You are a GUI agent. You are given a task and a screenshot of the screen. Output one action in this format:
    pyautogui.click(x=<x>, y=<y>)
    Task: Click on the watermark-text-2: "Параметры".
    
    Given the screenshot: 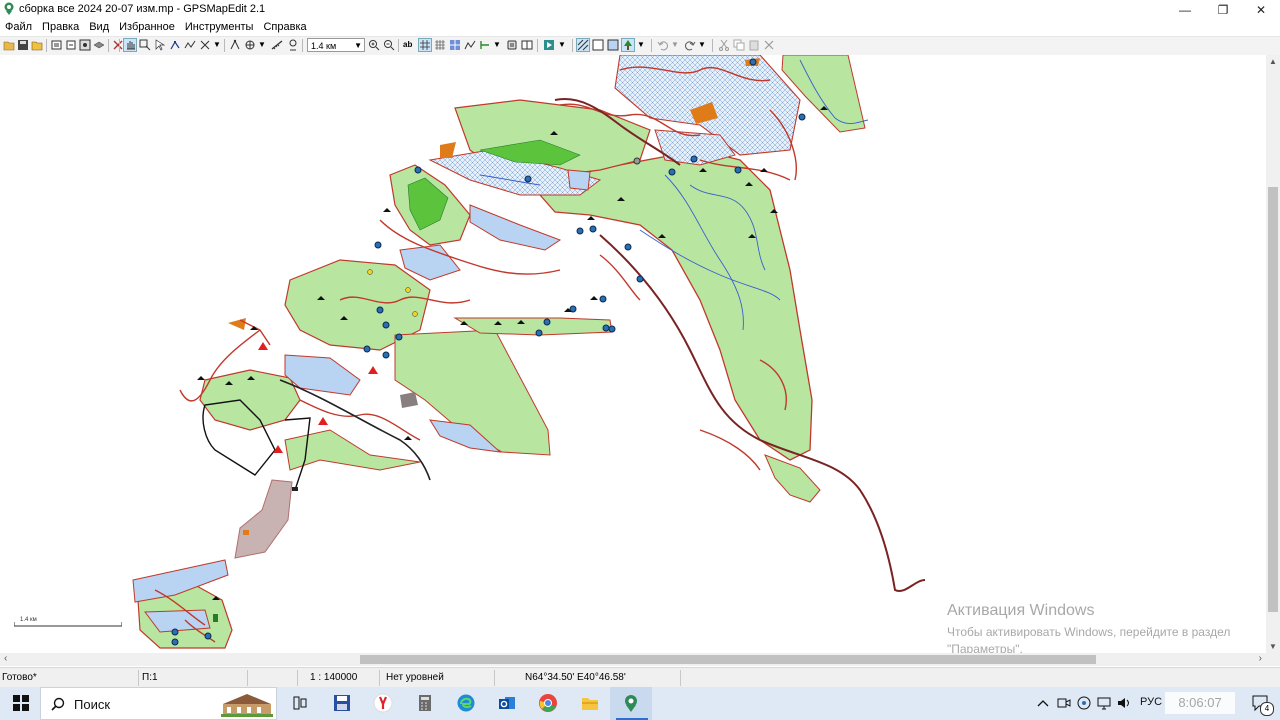 What is the action you would take?
    pyautogui.click(x=985, y=647)
    